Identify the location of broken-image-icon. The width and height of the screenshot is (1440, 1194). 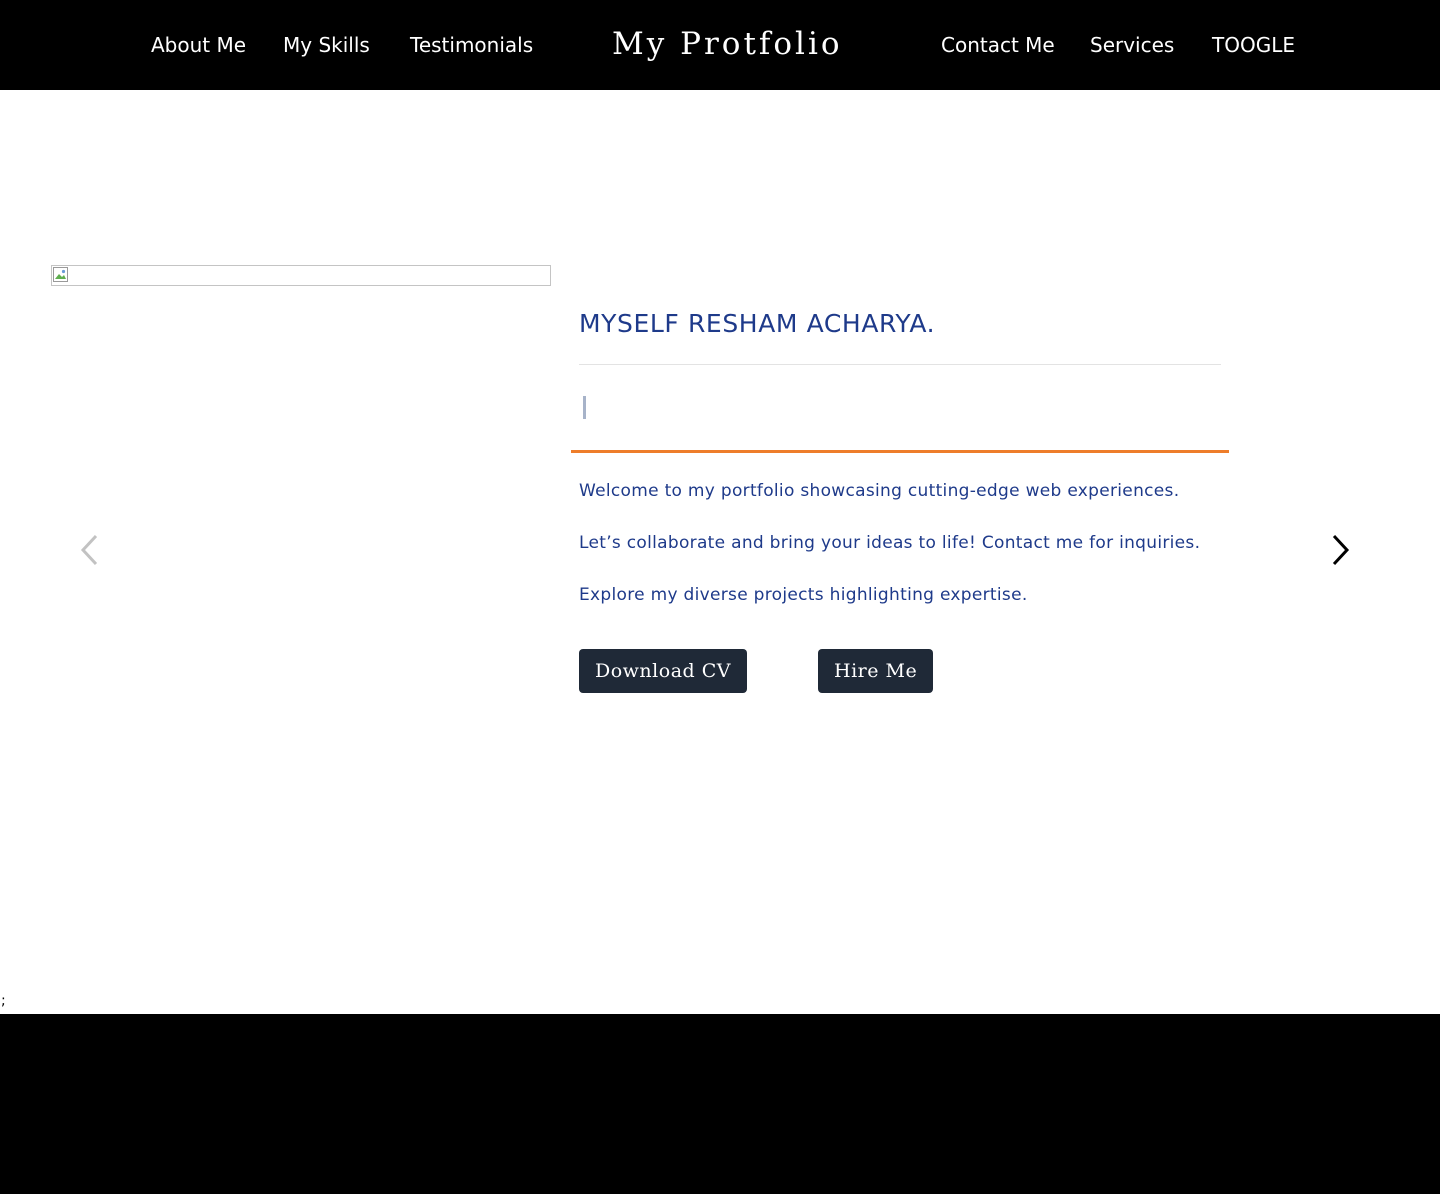
(60, 274).